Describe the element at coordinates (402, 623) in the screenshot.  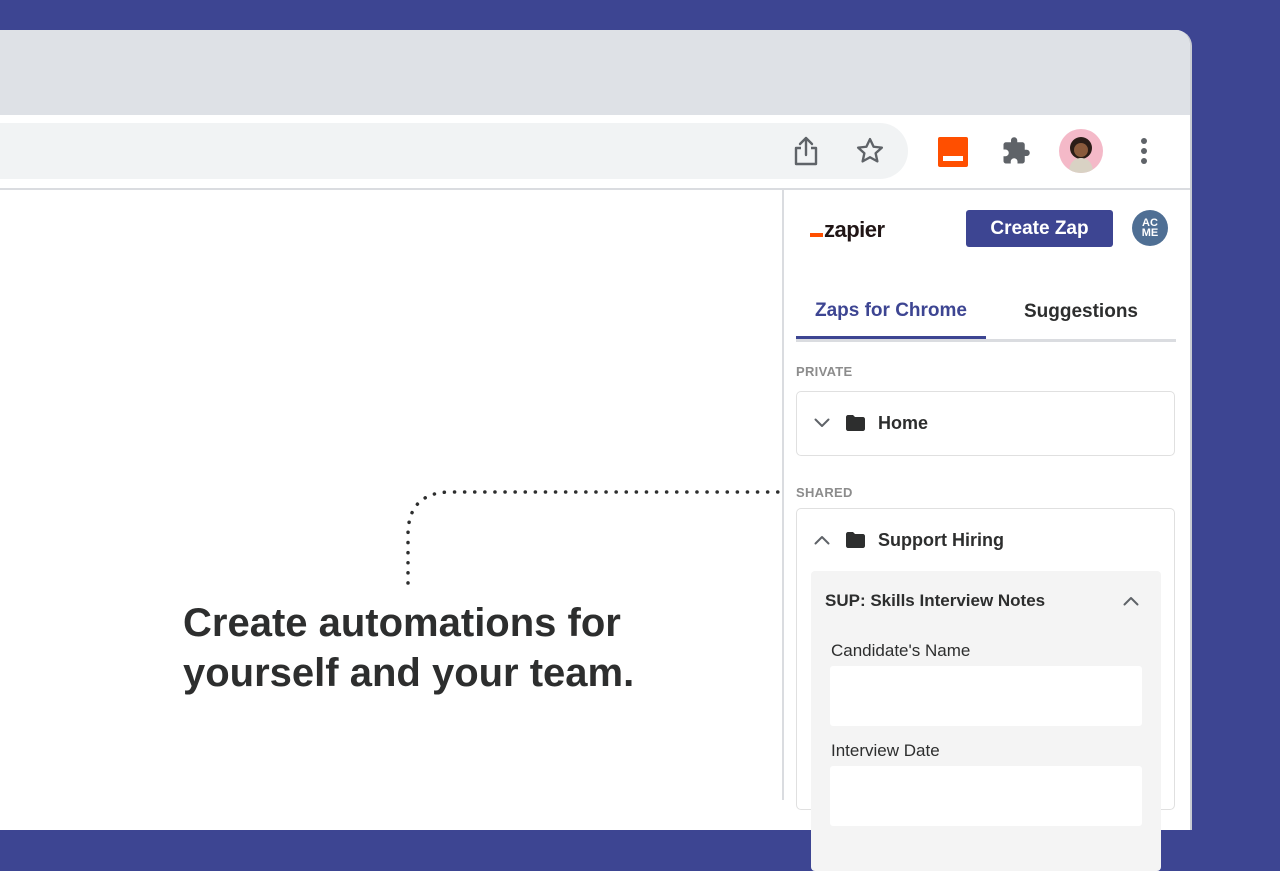
I see `headline-line-1: Create automations for` at that location.